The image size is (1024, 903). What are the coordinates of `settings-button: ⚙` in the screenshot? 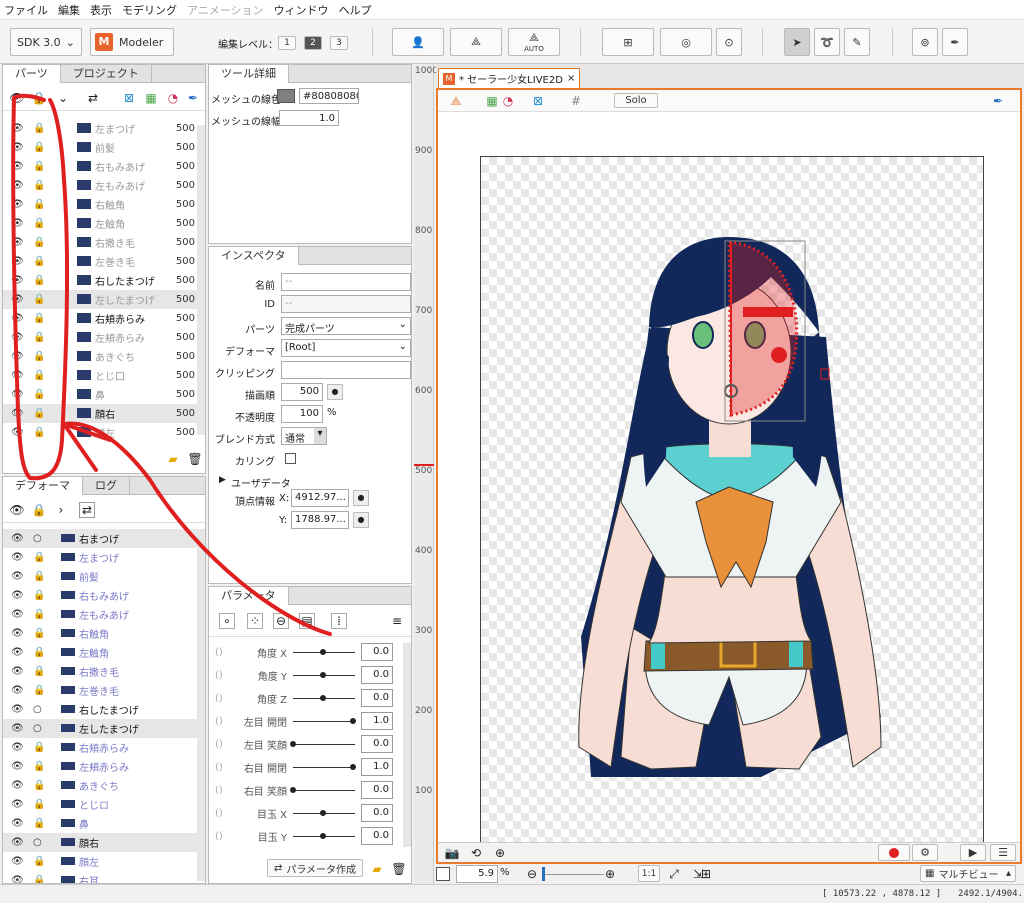 It's located at (925, 852).